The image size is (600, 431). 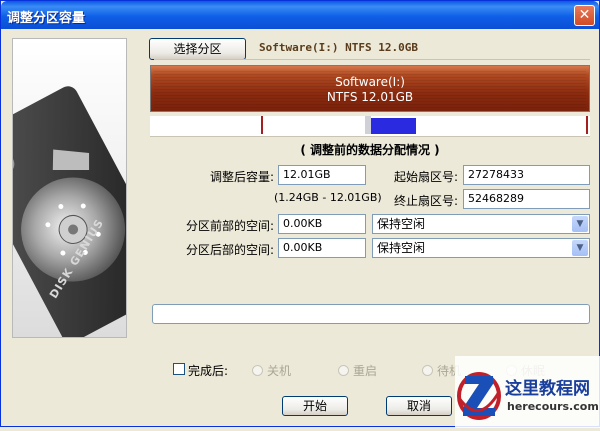 I want to click on space-after-selected: 保持空闲, so click(x=401, y=248).